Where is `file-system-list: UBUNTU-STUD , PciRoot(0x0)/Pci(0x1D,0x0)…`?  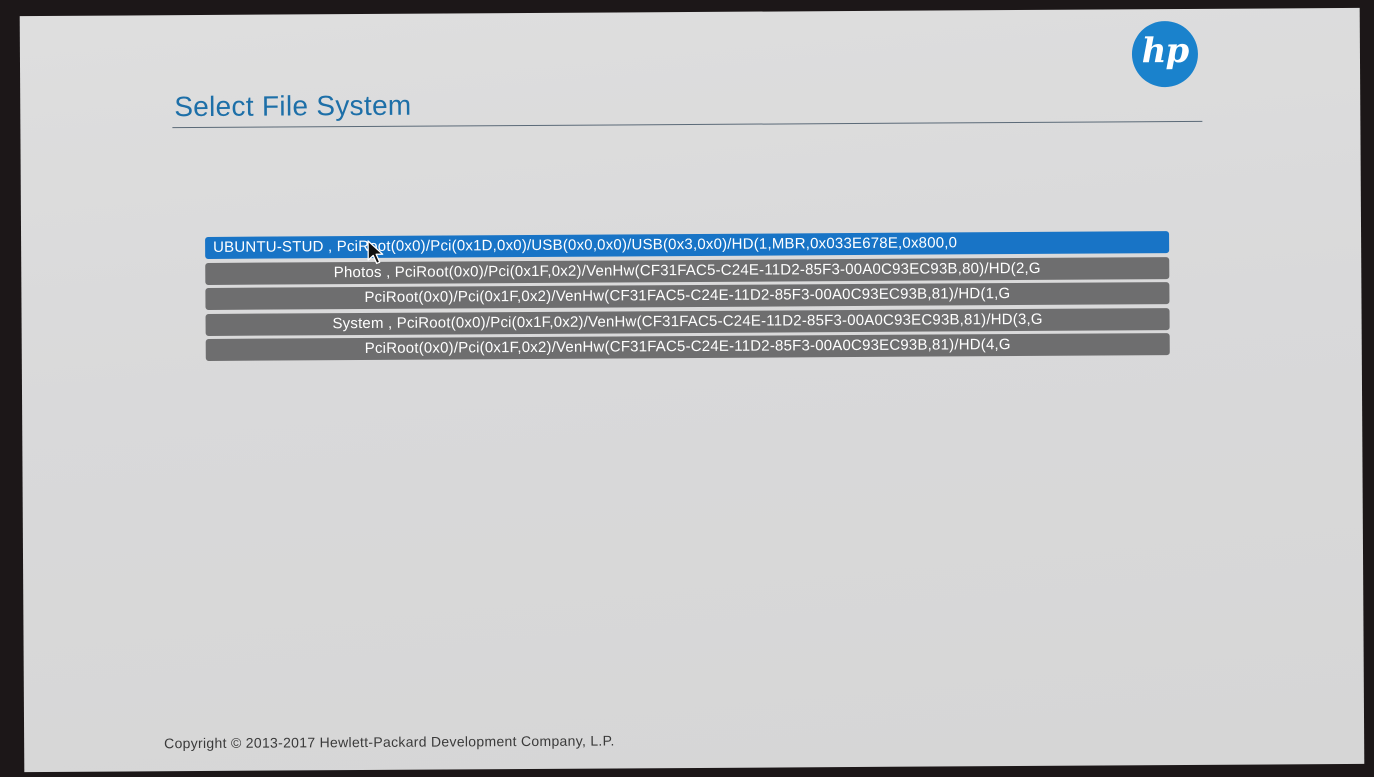
file-system-list: UBUNTU-STUD , PciRoot(0x0)/Pci(0x1D,0x0)… is located at coordinates (687, 297).